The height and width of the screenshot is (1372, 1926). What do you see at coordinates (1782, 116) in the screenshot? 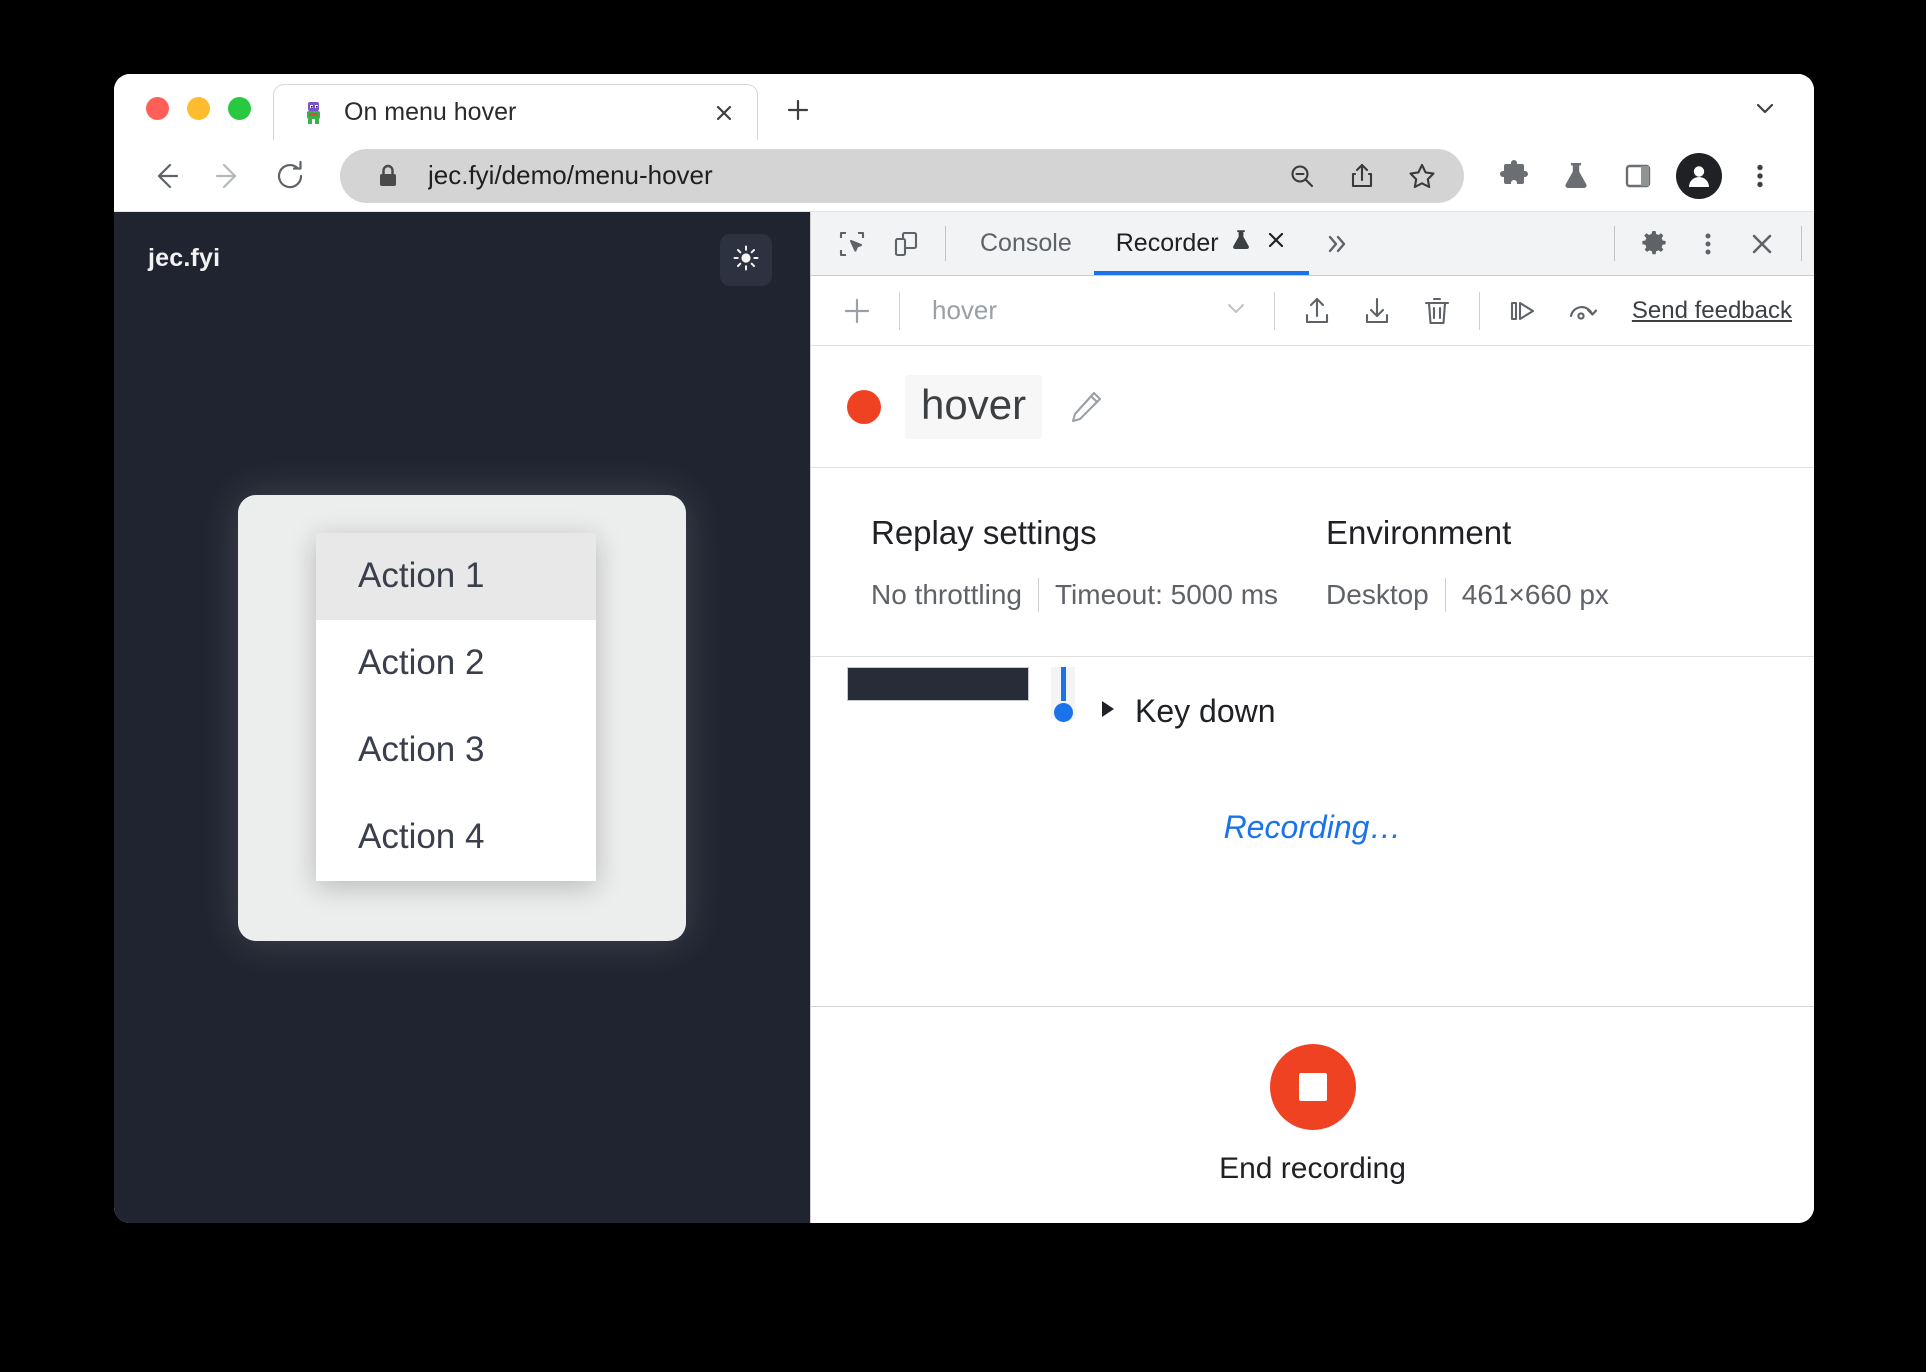
I see `tab-search-button` at bounding box center [1782, 116].